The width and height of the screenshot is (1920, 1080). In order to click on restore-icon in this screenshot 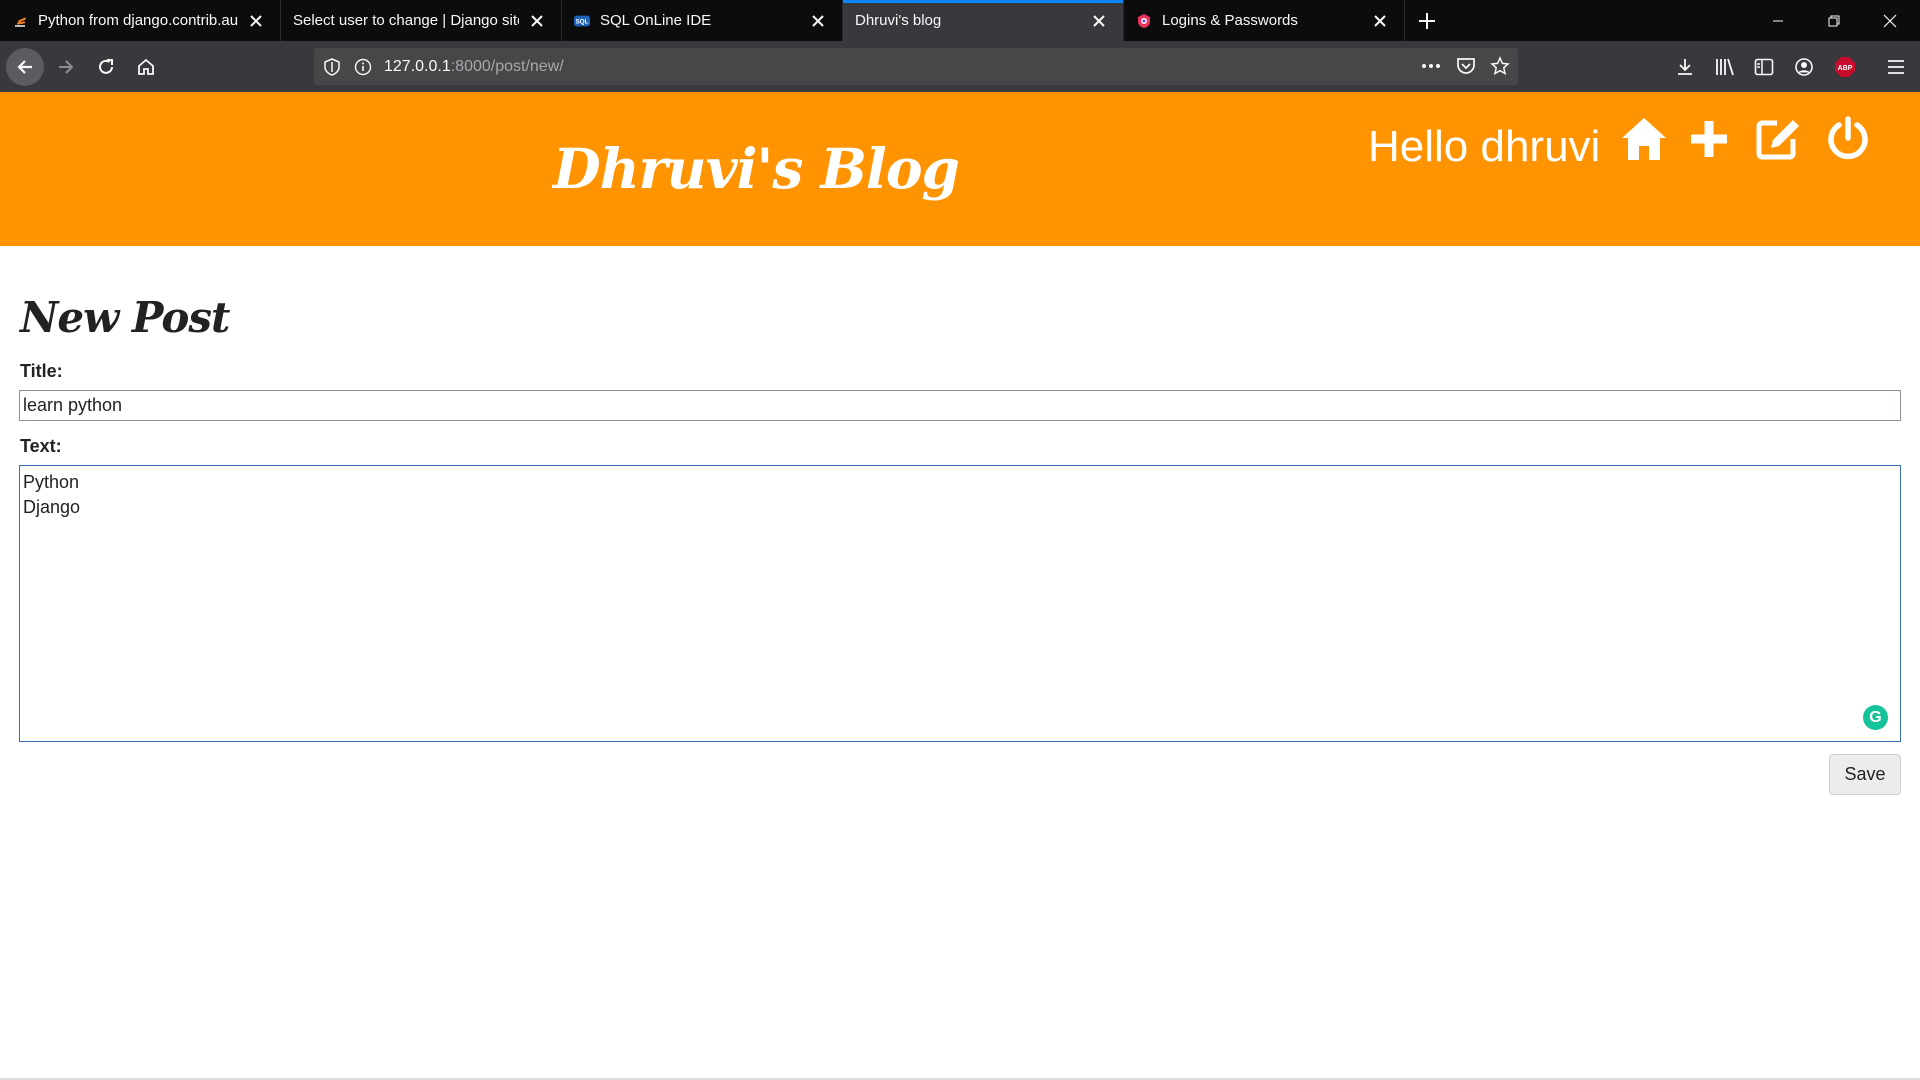, I will do `click(1834, 20)`.